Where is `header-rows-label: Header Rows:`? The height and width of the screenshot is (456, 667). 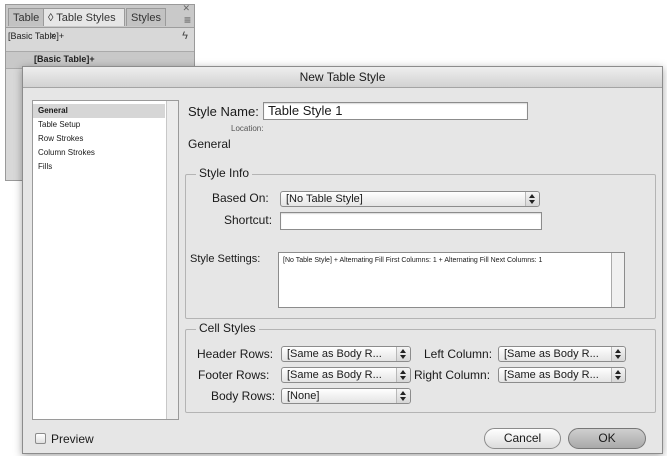 header-rows-label: Header Rows: is located at coordinates (235, 354).